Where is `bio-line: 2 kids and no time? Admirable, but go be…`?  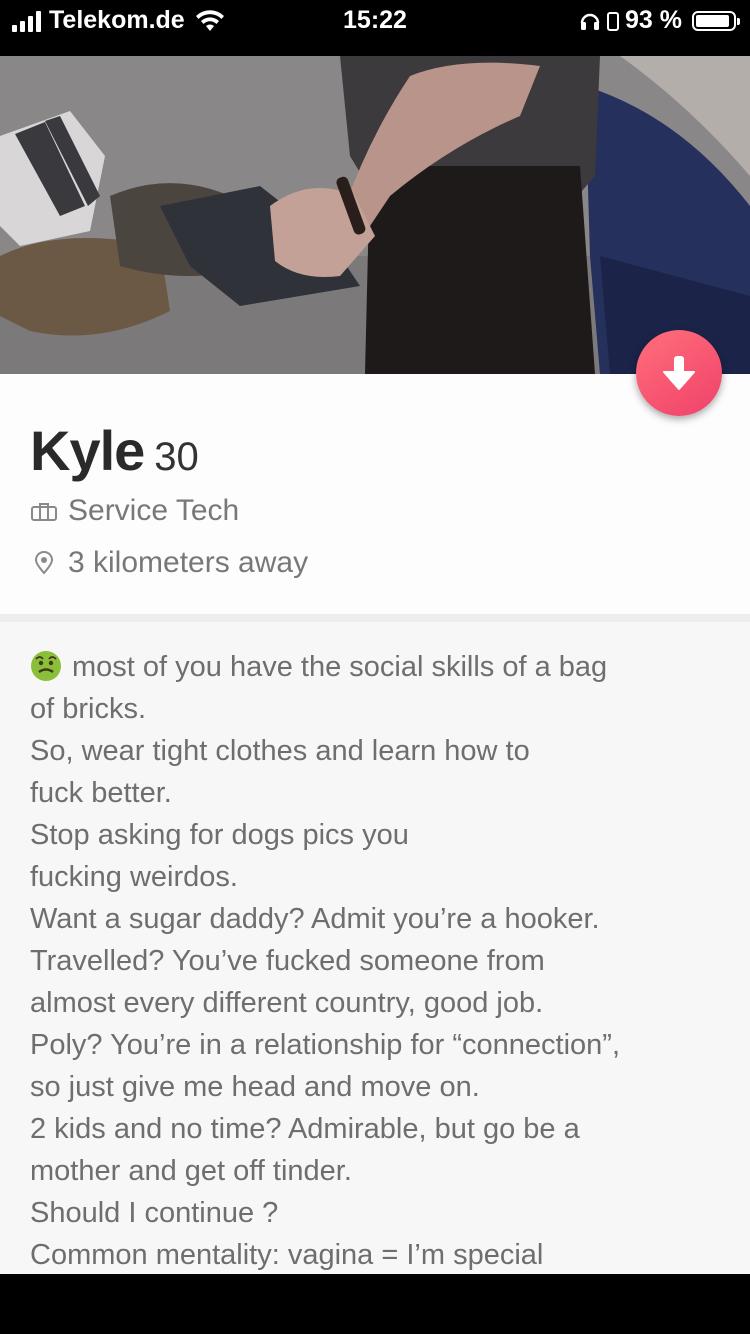 bio-line: 2 kids and no time? Admirable, but go be… is located at coordinates (305, 1129).